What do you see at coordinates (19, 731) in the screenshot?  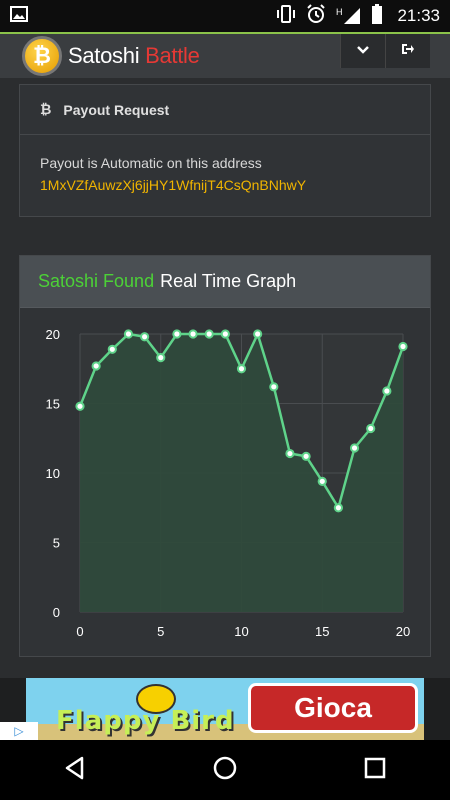 I see `adchoices-icon: ▷` at bounding box center [19, 731].